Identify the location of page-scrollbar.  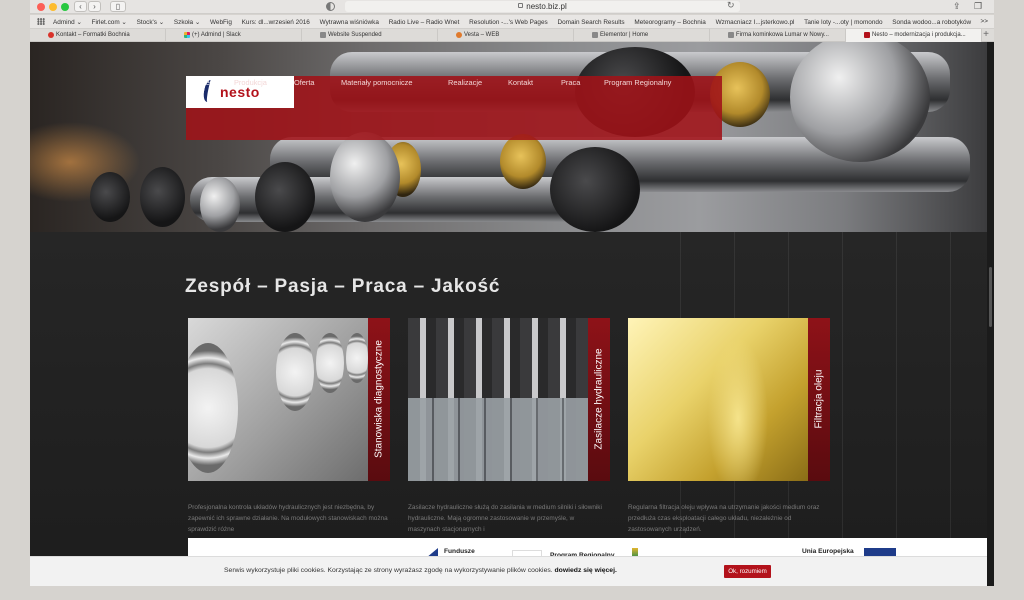
(990, 314).